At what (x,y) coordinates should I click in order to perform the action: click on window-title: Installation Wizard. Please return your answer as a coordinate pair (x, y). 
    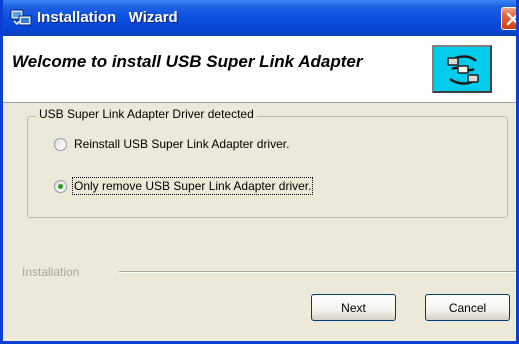
    Looking at the image, I should click on (107, 17).